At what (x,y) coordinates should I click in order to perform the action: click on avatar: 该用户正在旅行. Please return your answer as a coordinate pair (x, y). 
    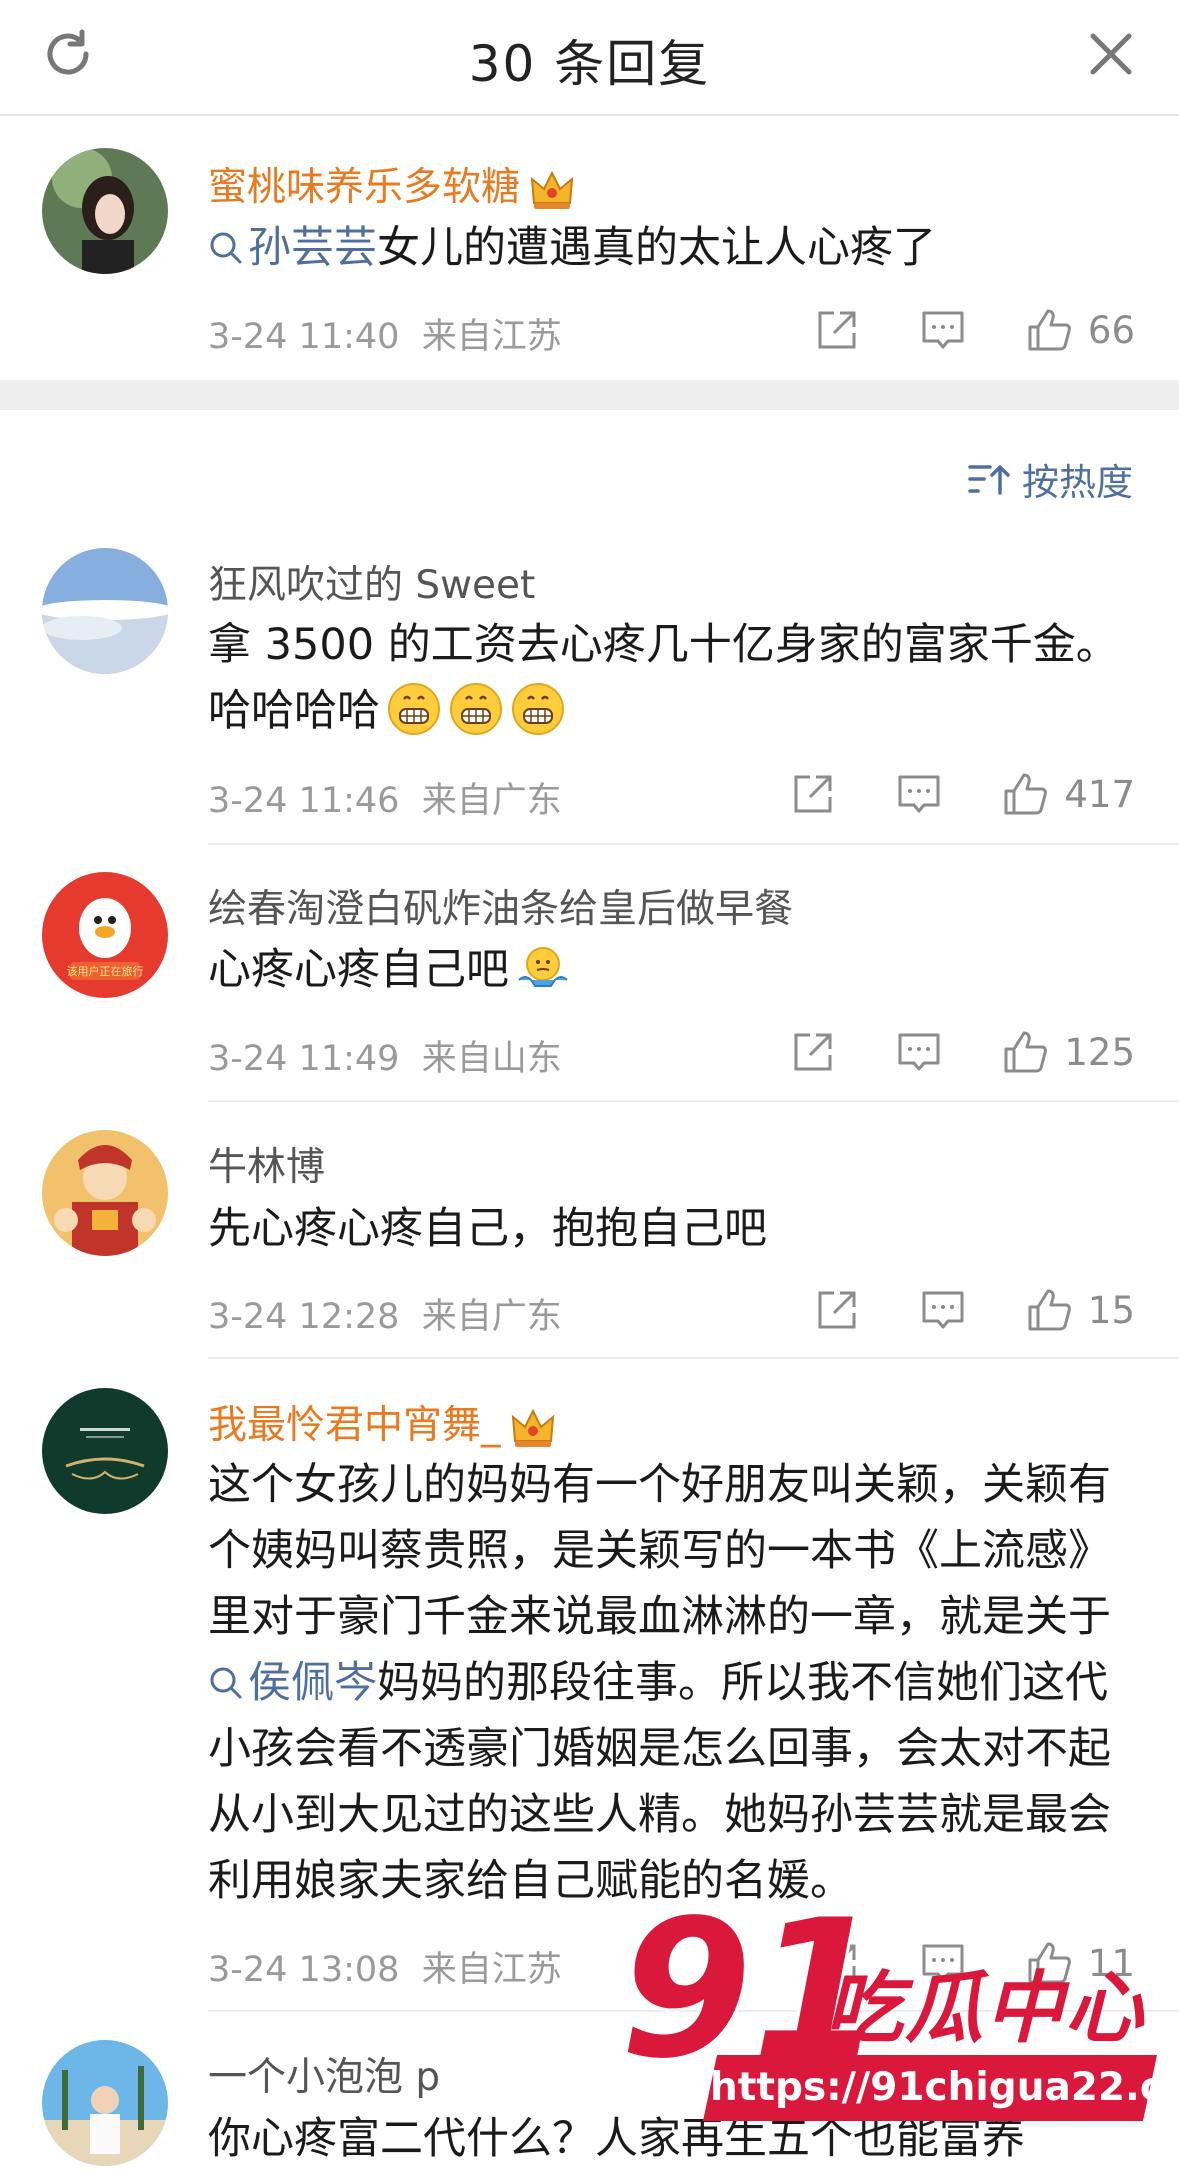
    Looking at the image, I should click on (105, 935).